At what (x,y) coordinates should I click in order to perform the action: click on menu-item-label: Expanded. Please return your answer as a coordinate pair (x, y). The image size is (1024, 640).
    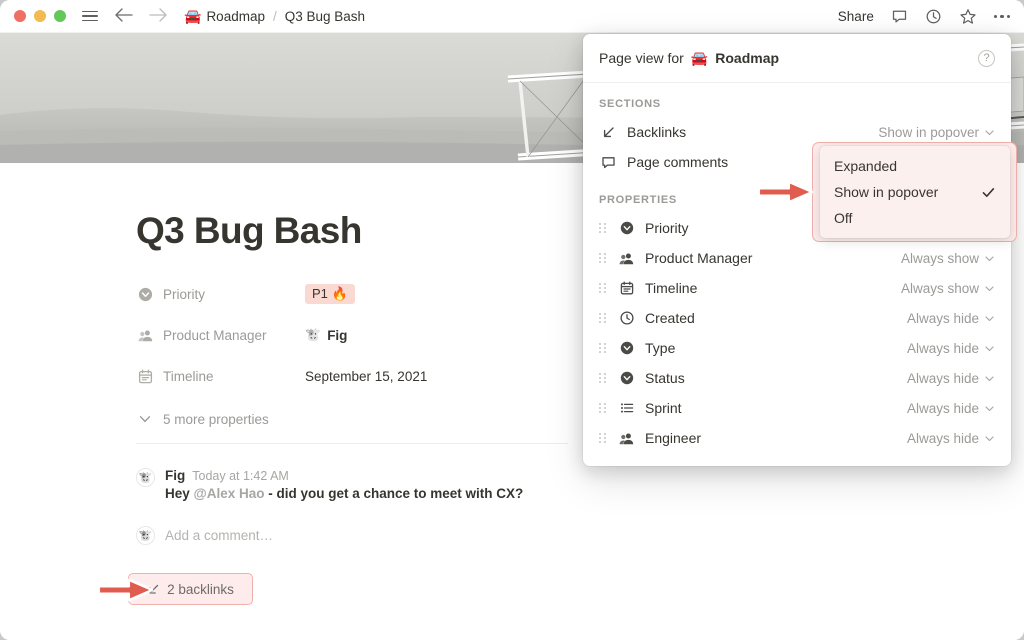
    Looking at the image, I should click on (866, 166).